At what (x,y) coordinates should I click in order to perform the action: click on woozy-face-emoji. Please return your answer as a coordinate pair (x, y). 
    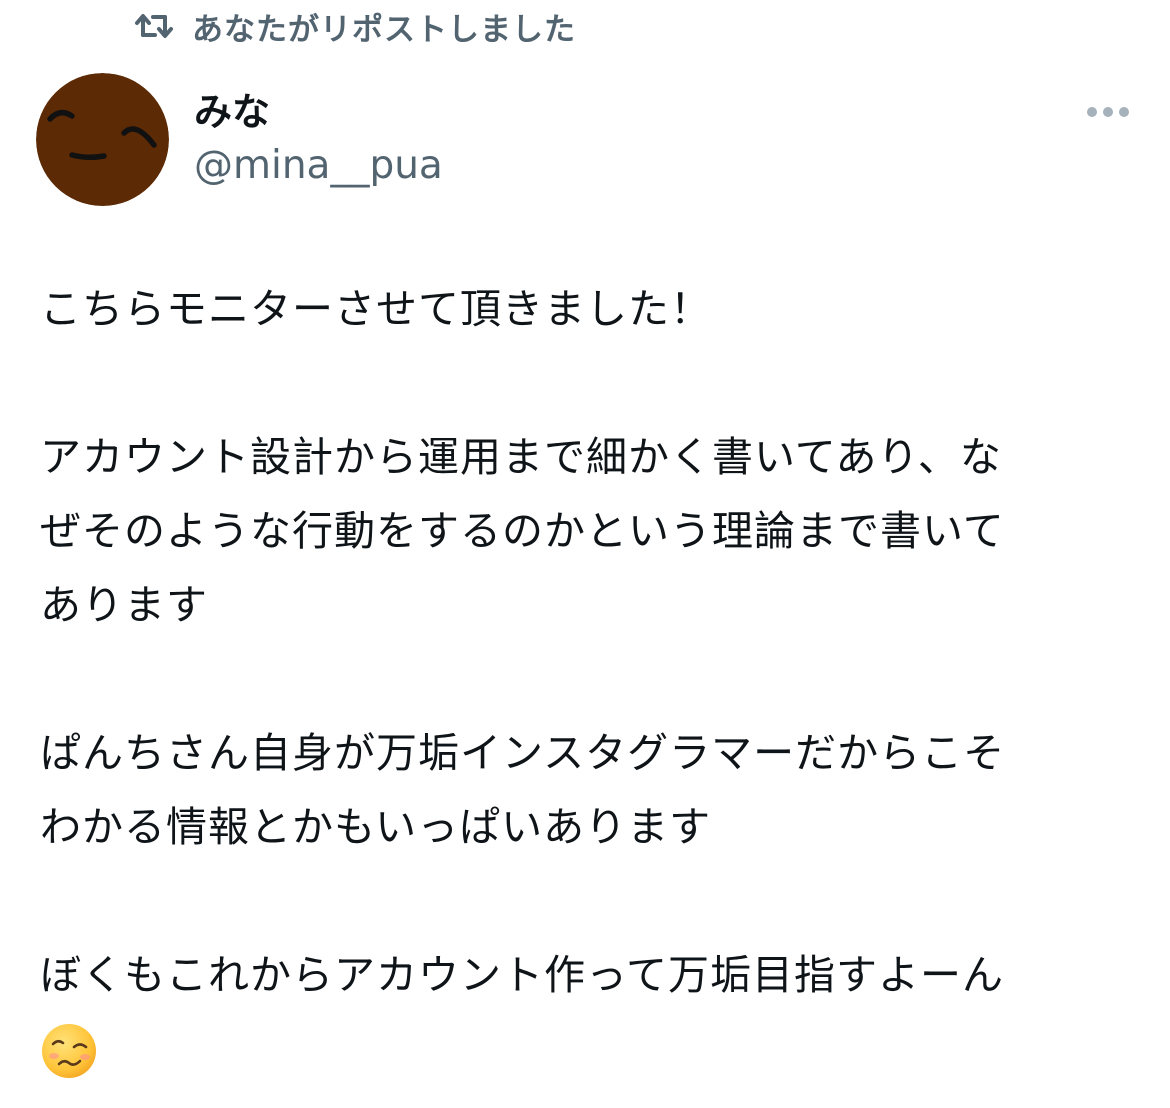
    Looking at the image, I should click on (69, 1051).